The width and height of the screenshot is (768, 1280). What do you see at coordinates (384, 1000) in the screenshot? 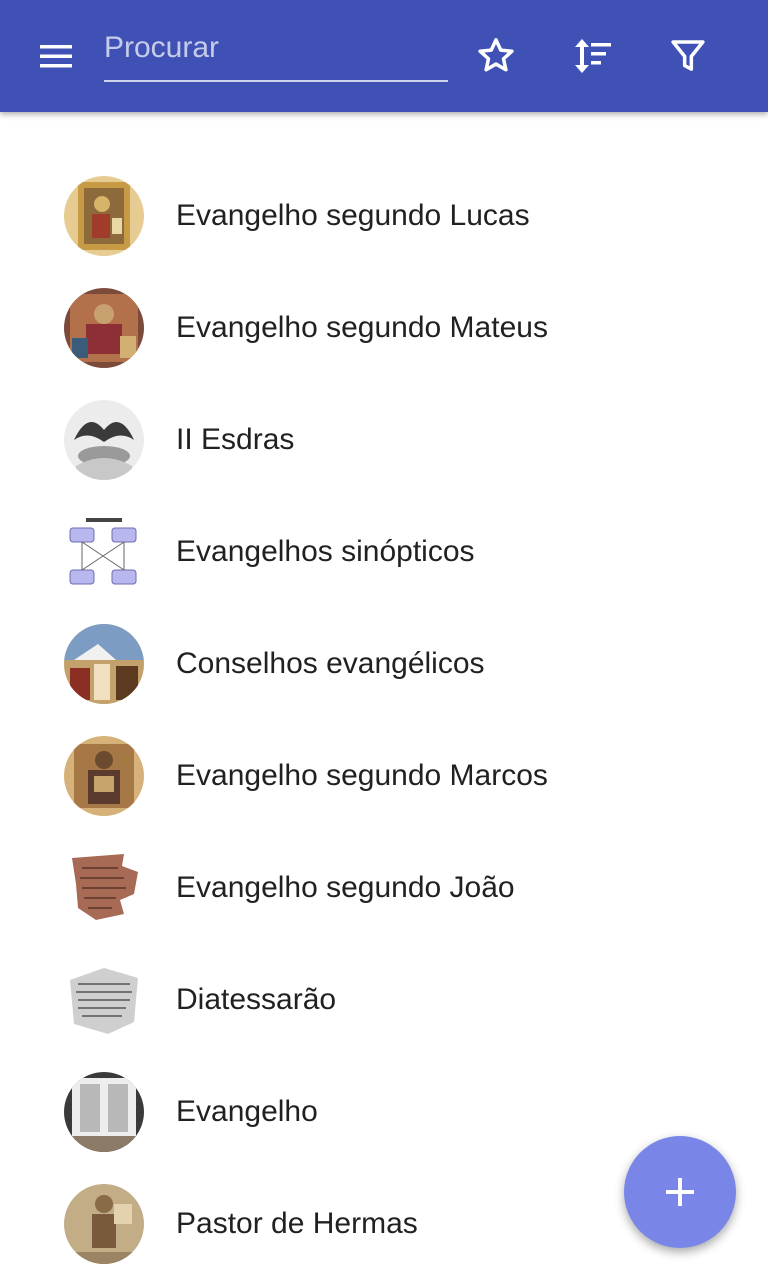
I see `list-item: Diatessarão` at bounding box center [384, 1000].